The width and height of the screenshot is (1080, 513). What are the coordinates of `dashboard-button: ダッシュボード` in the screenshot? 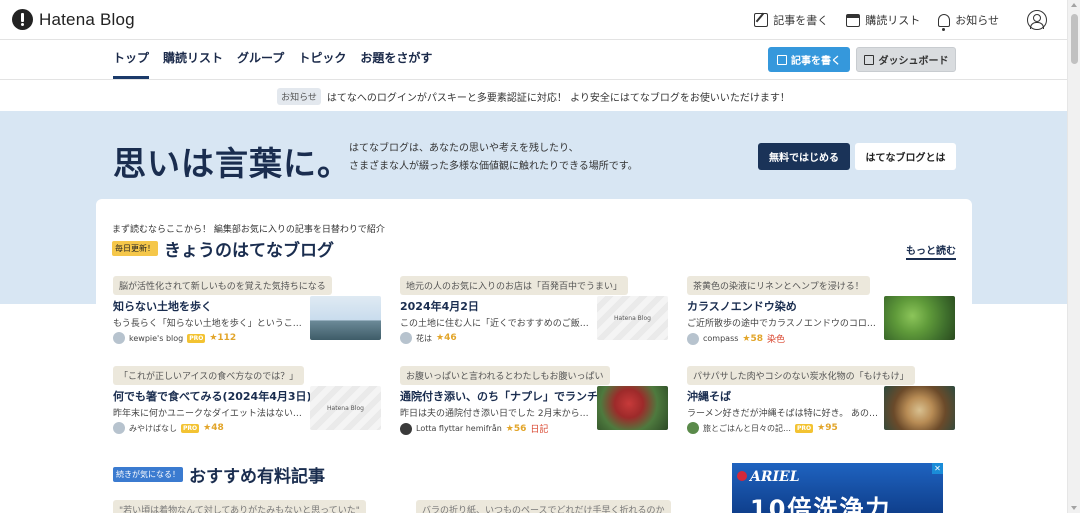 It's located at (906, 59).